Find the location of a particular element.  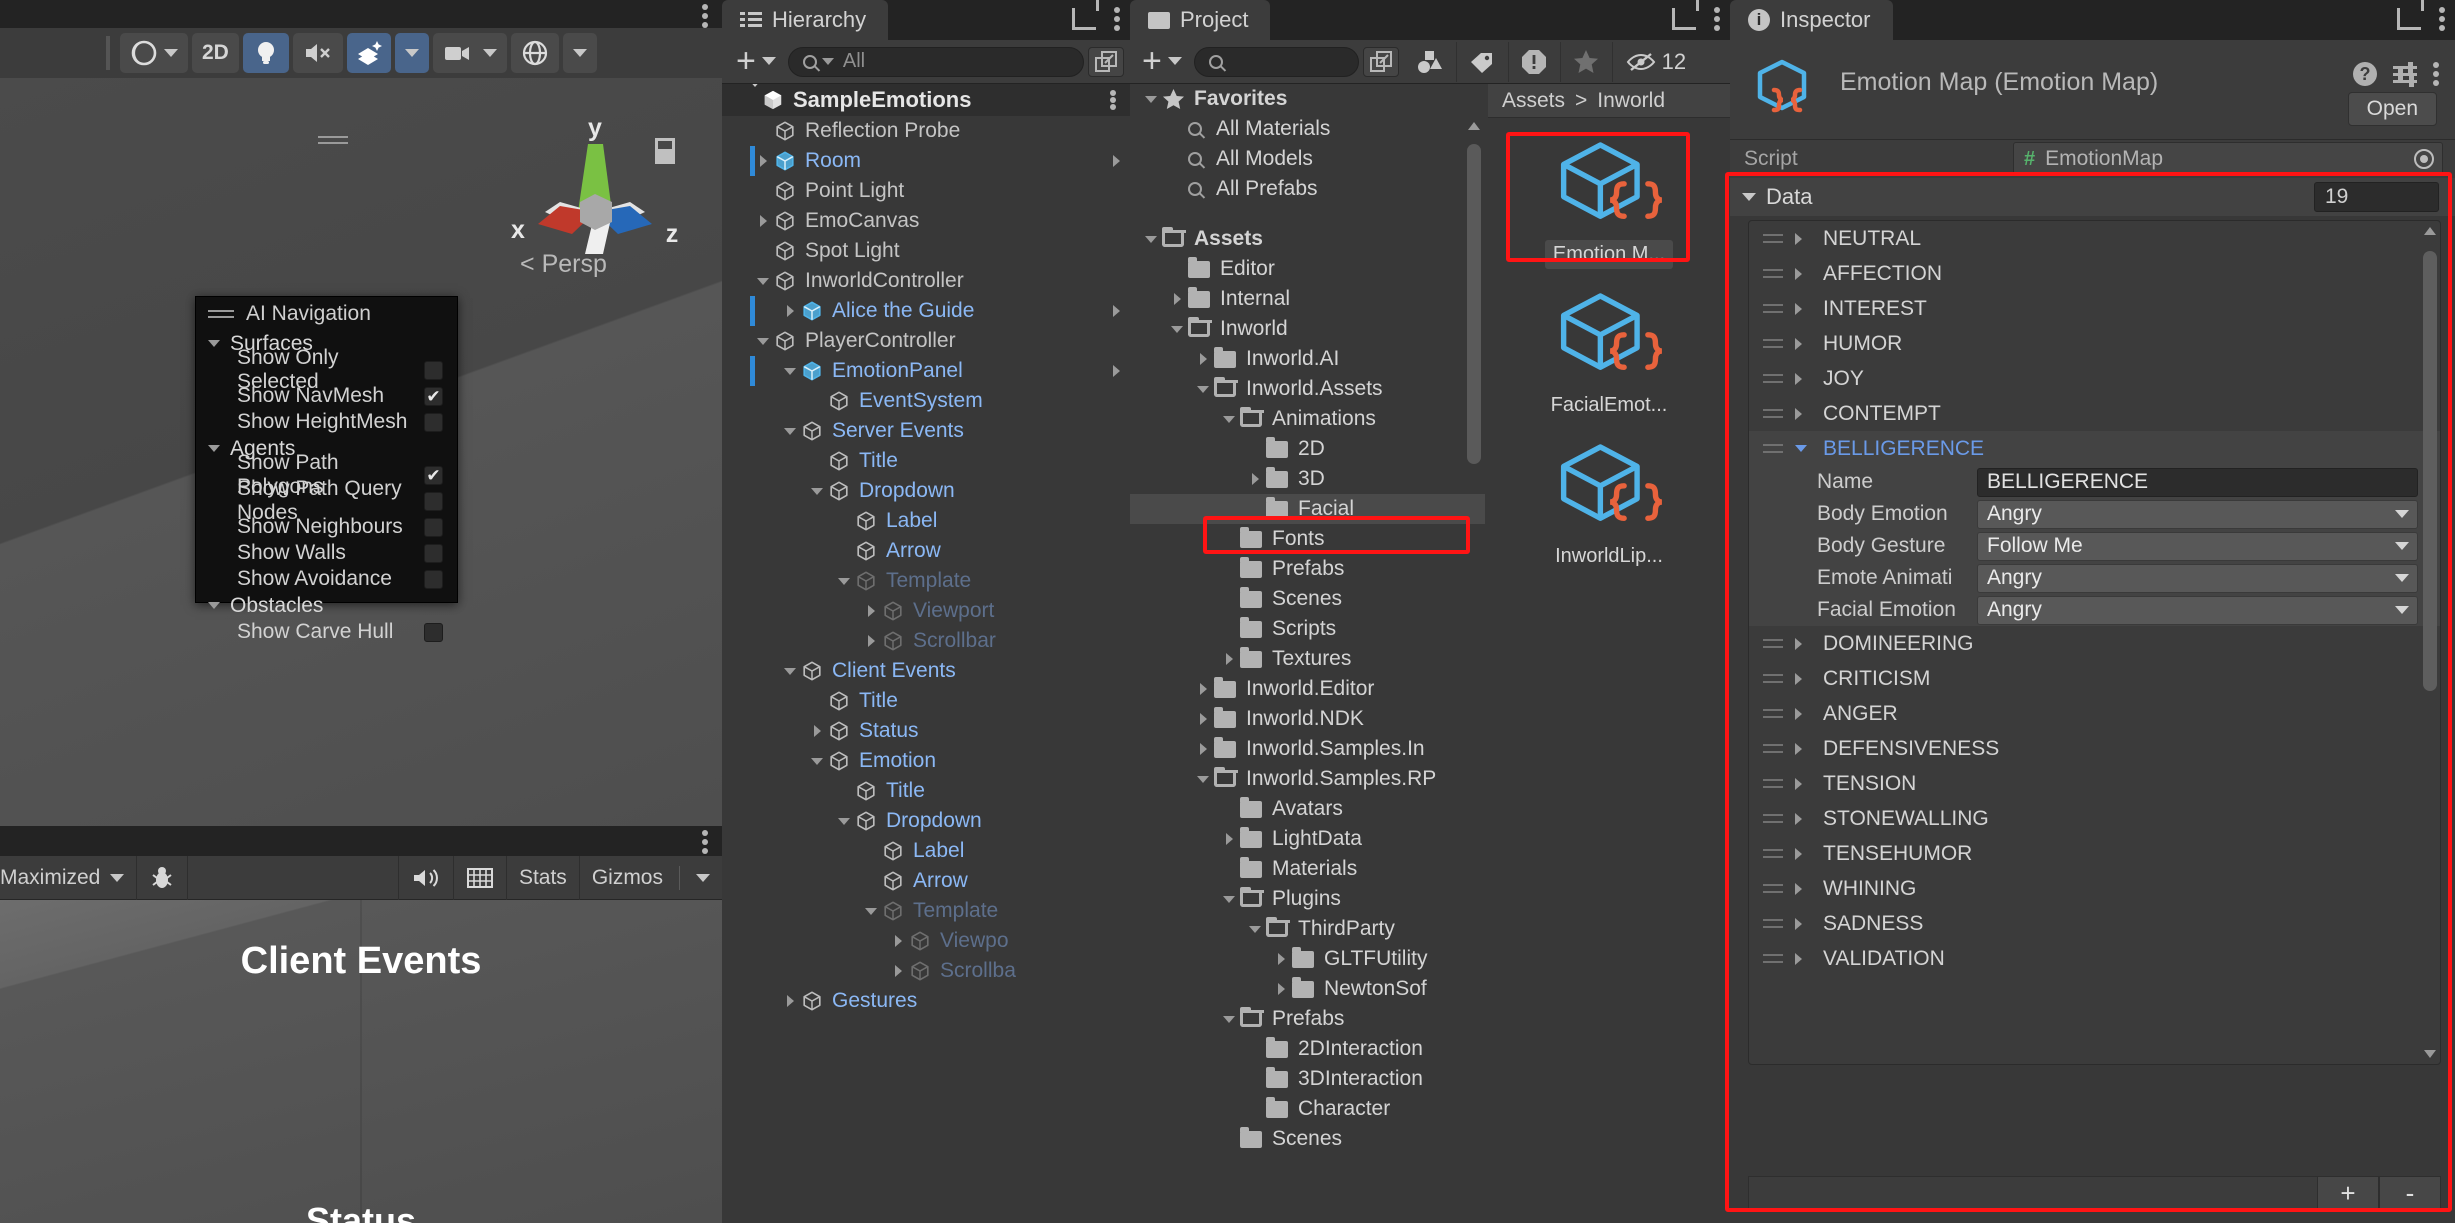

hierarchy-row: Server Events is located at coordinates (926, 431).